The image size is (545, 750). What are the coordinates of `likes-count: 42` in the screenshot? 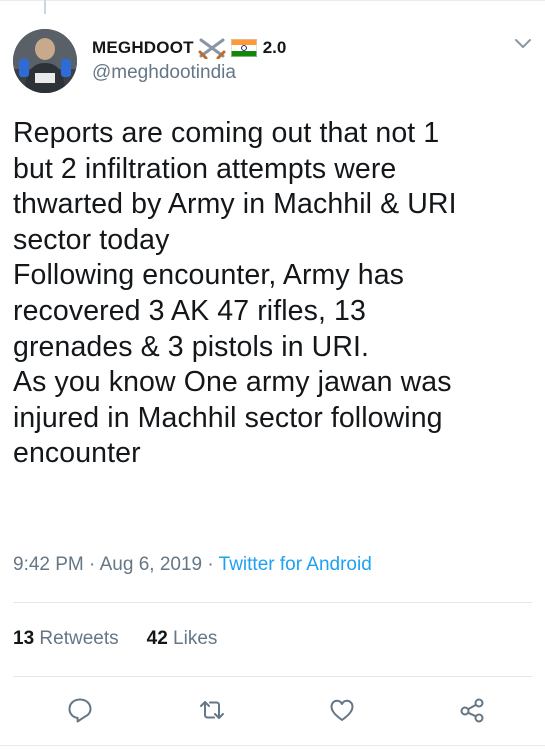 It's located at (157, 638).